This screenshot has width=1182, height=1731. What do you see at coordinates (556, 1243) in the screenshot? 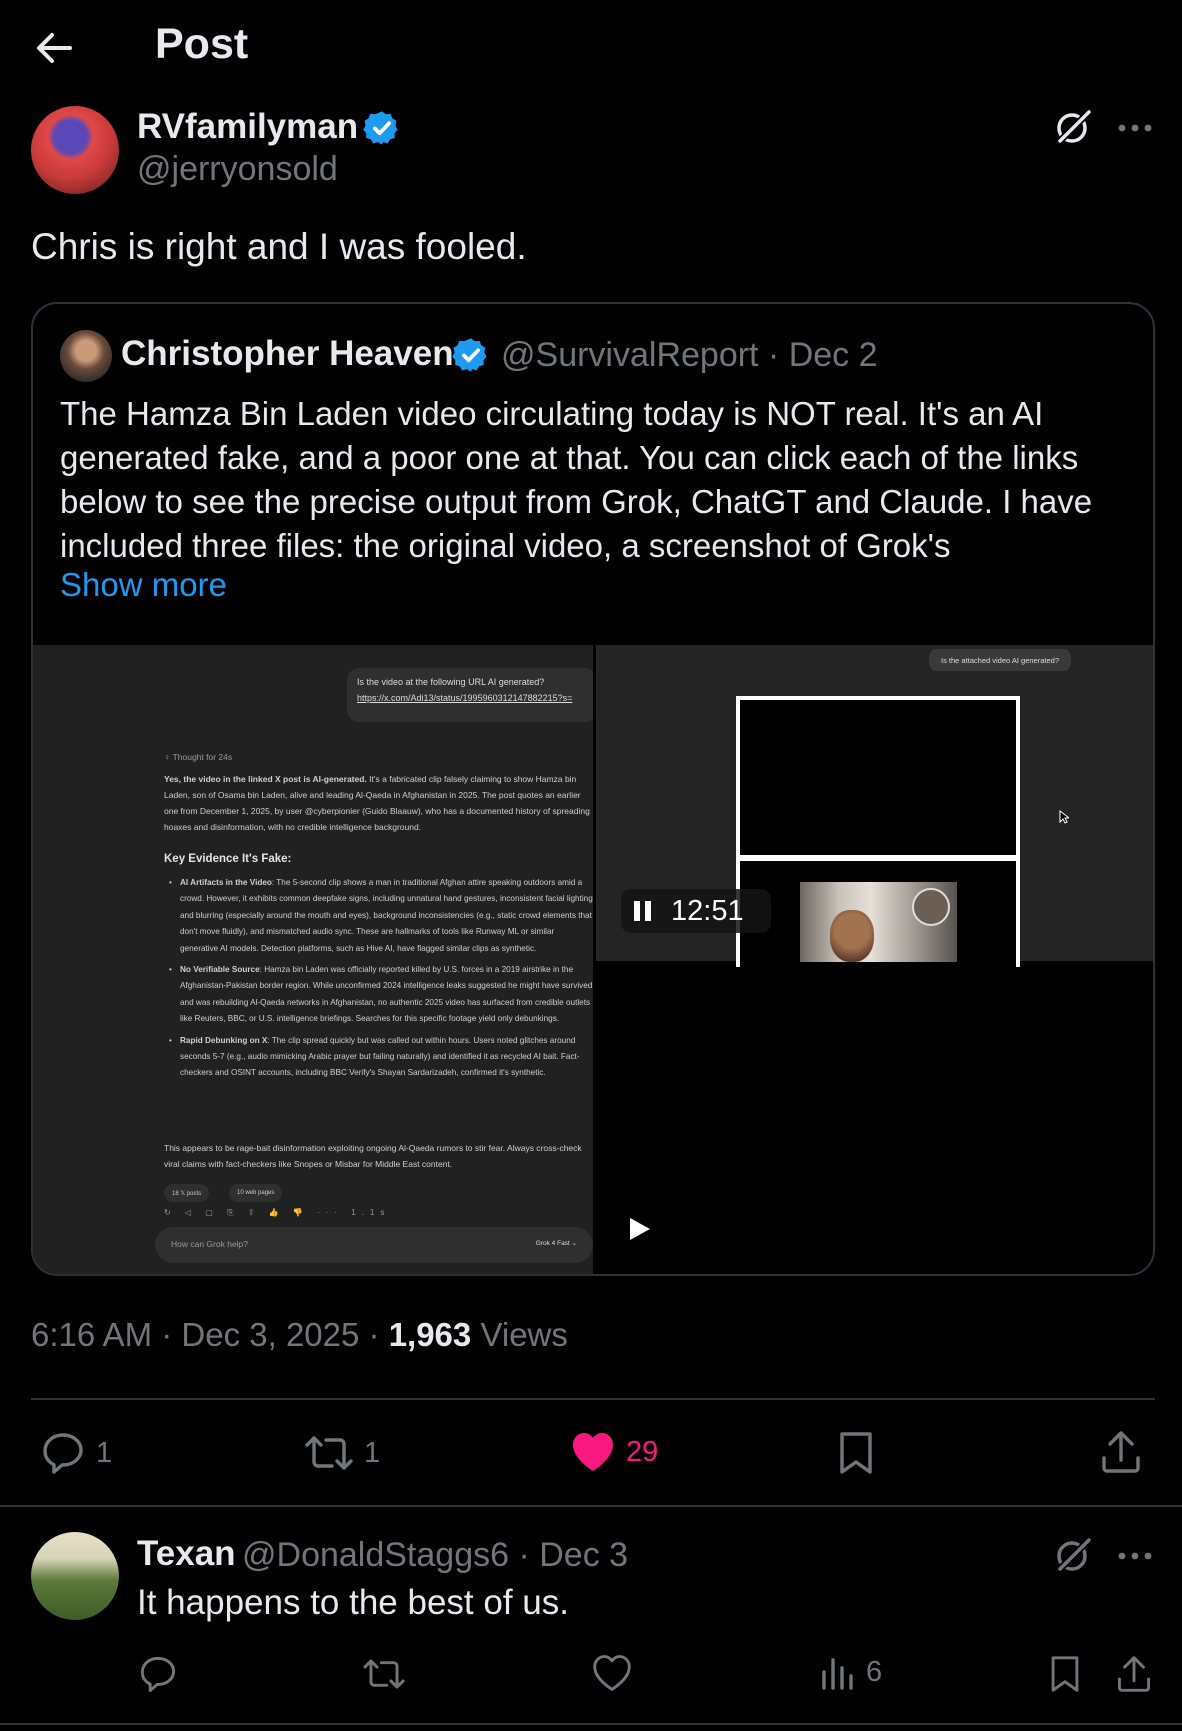
I see `screenshot-model: Grok 4 Fast ⌄` at bounding box center [556, 1243].